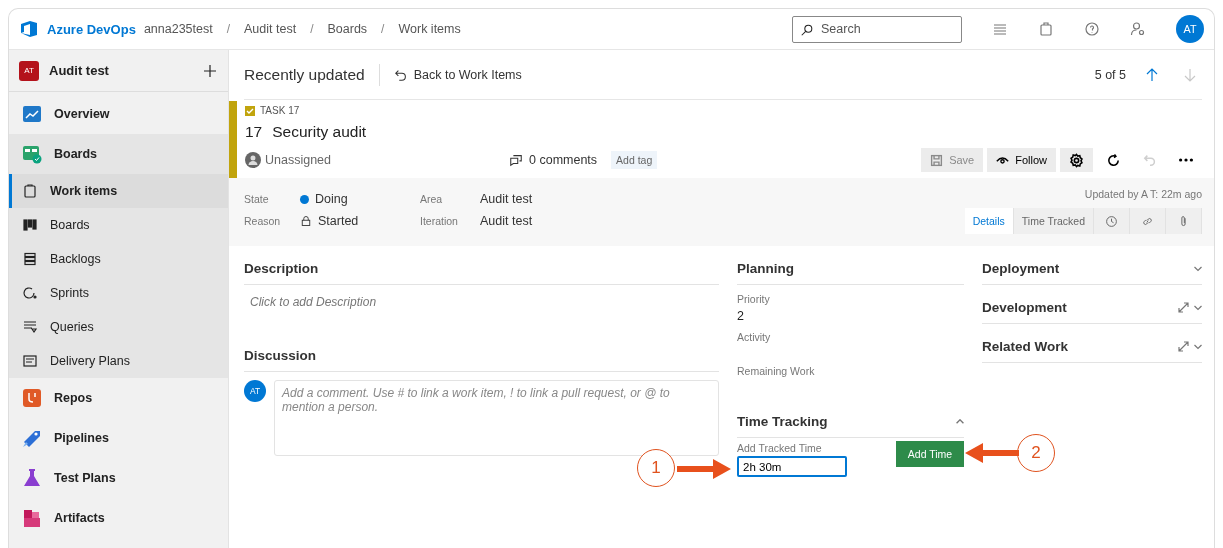 This screenshot has width=1223, height=548. I want to click on sidebar-item: Repos, so click(118, 398).